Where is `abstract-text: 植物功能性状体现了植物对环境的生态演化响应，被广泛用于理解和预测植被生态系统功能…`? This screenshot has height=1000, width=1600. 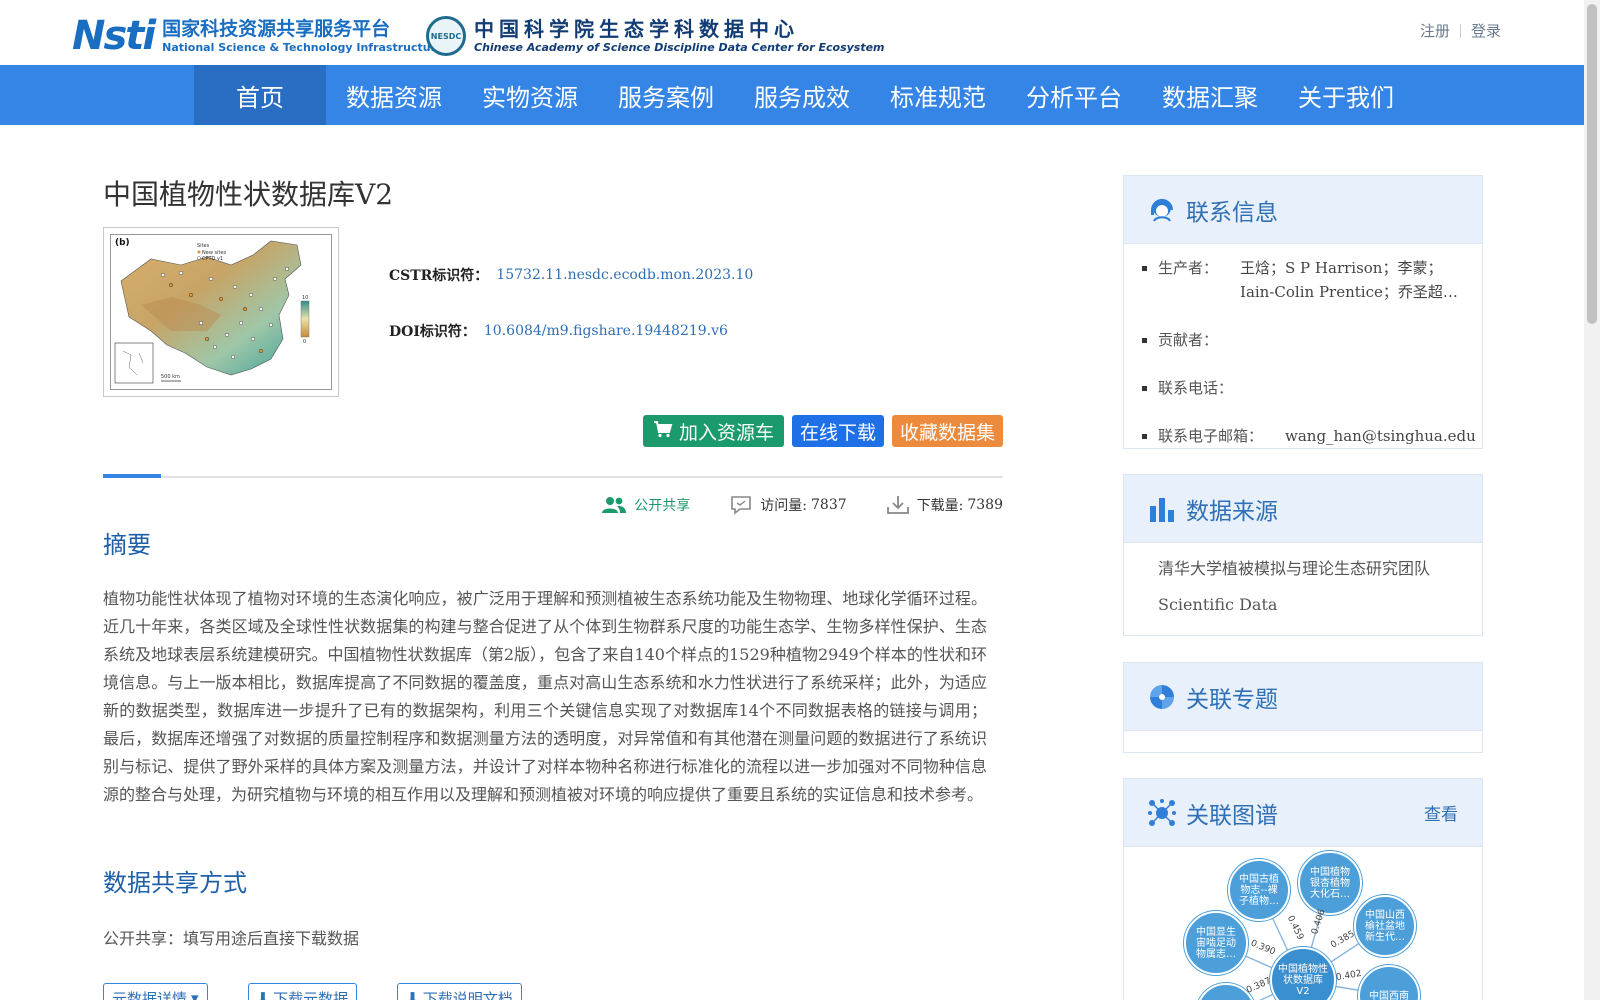 abstract-text: 植物功能性状体现了植物对环境的生态演化响应，被广泛用于理解和预测植被生态系统功能… is located at coordinates (545, 696).